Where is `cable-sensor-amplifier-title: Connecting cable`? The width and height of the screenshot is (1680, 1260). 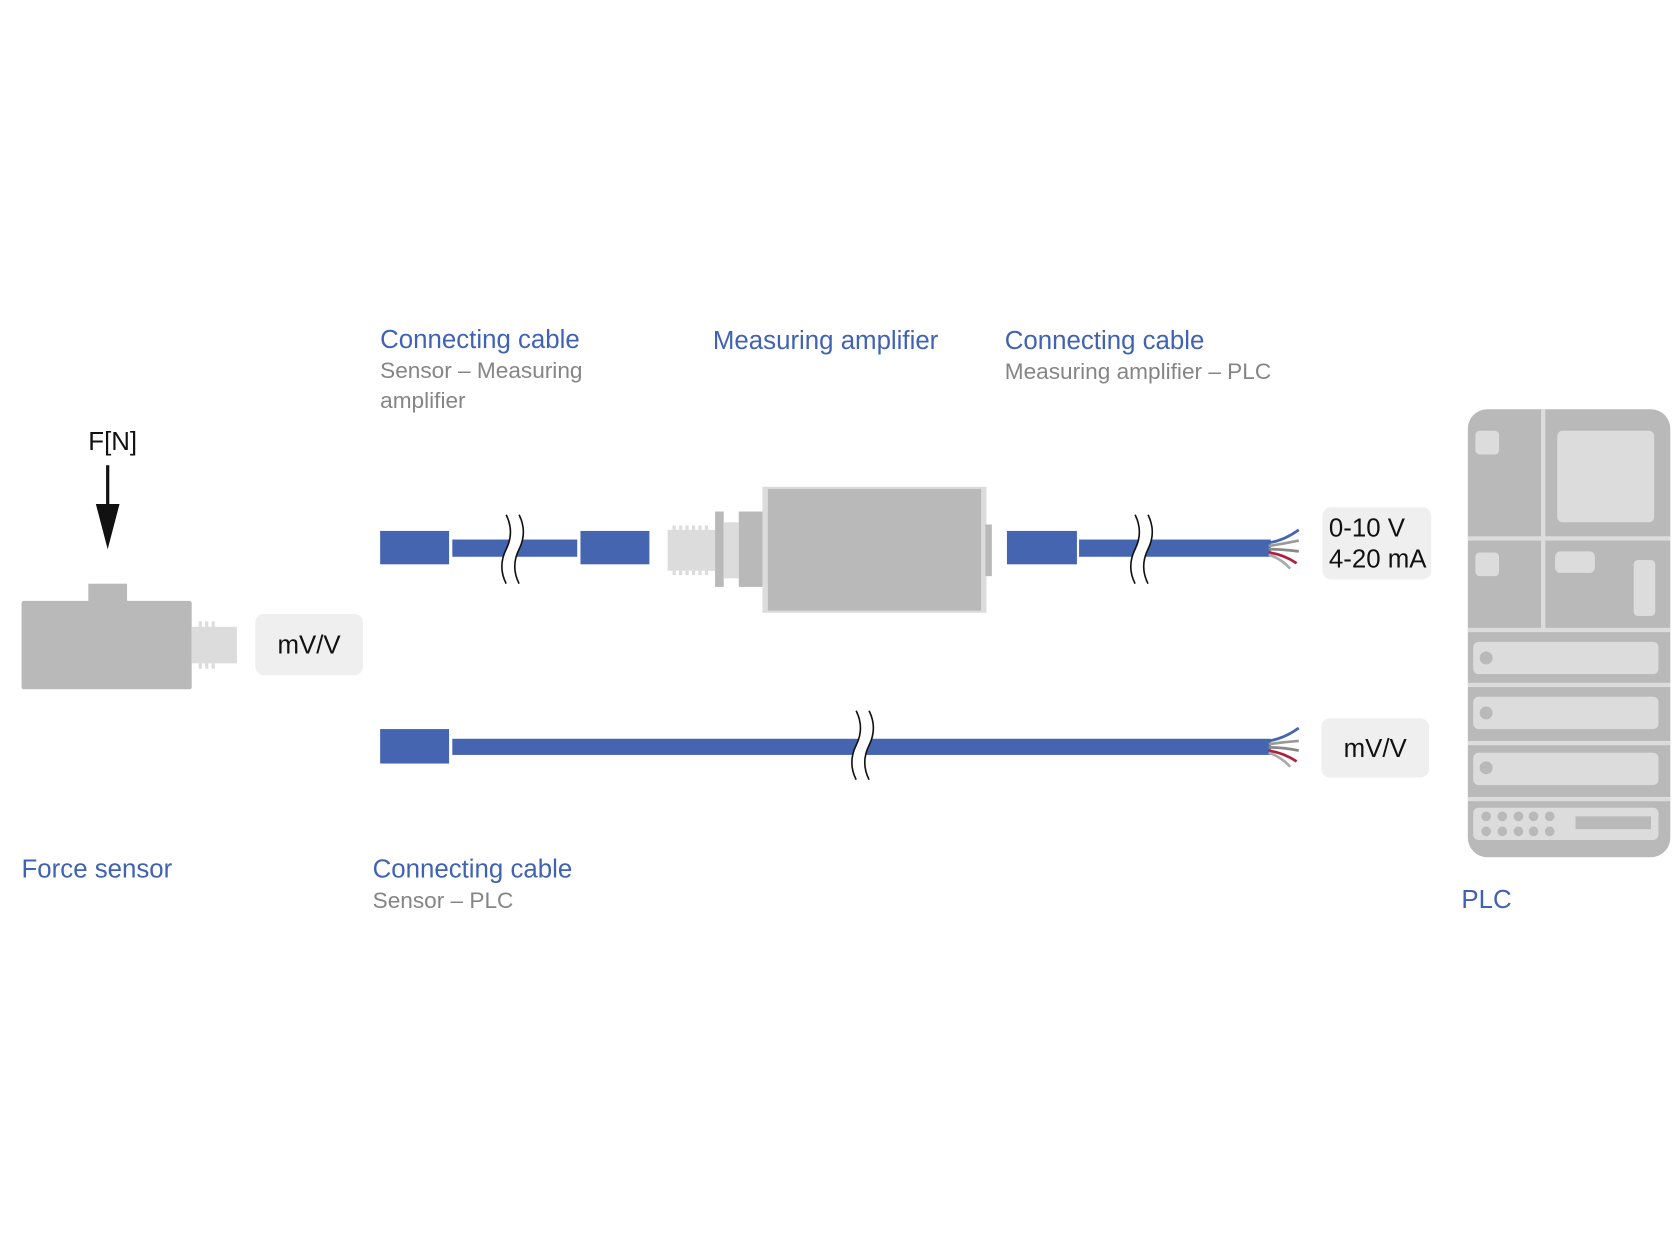
cable-sensor-amplifier-title: Connecting cable is located at coordinates (480, 340).